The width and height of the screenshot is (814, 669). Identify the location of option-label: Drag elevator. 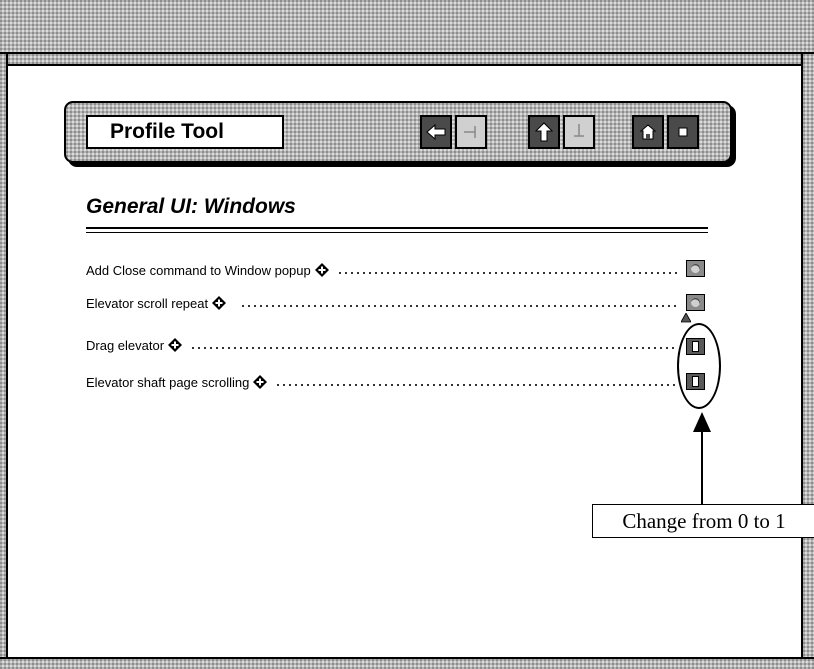
(125, 345).